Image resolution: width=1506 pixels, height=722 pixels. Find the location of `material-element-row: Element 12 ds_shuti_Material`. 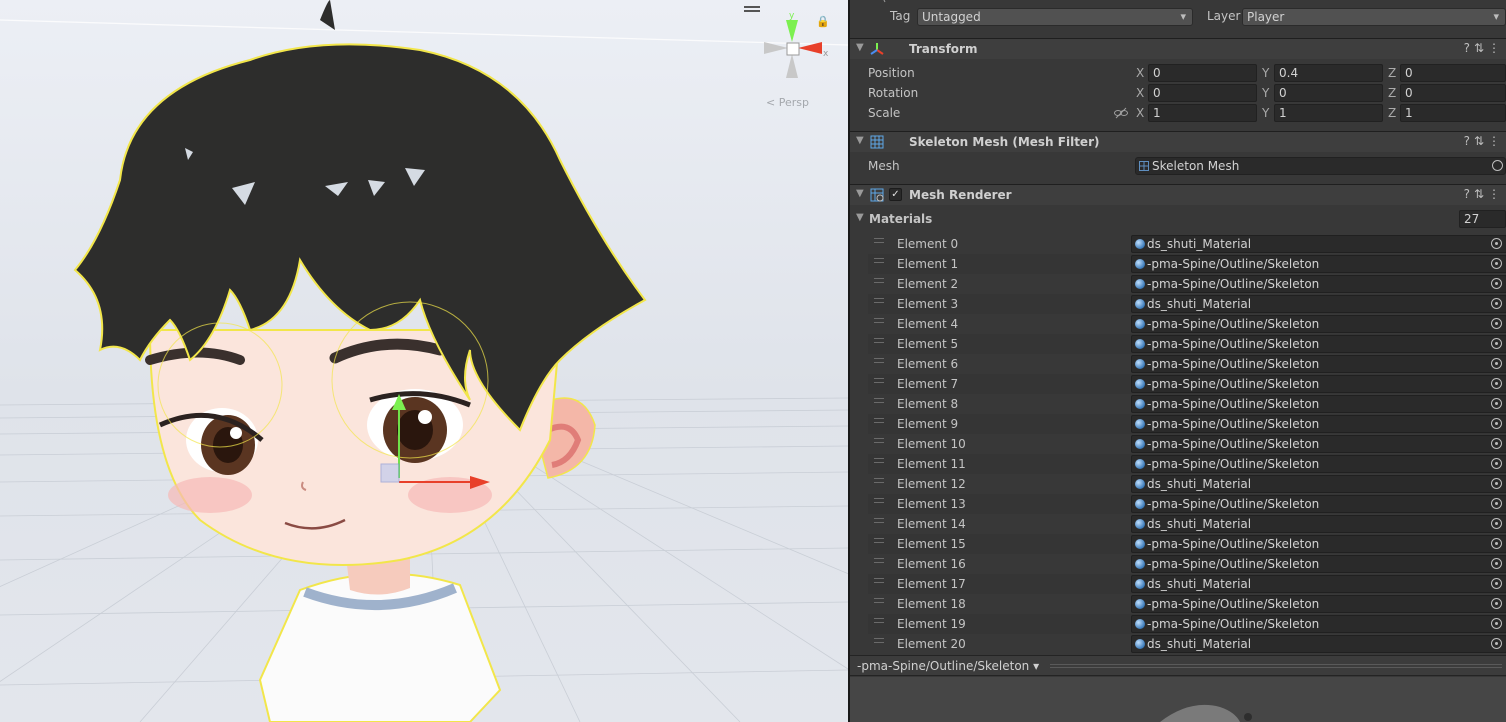

material-element-row: Element 12 ds_shuti_Material is located at coordinates (1187, 484).